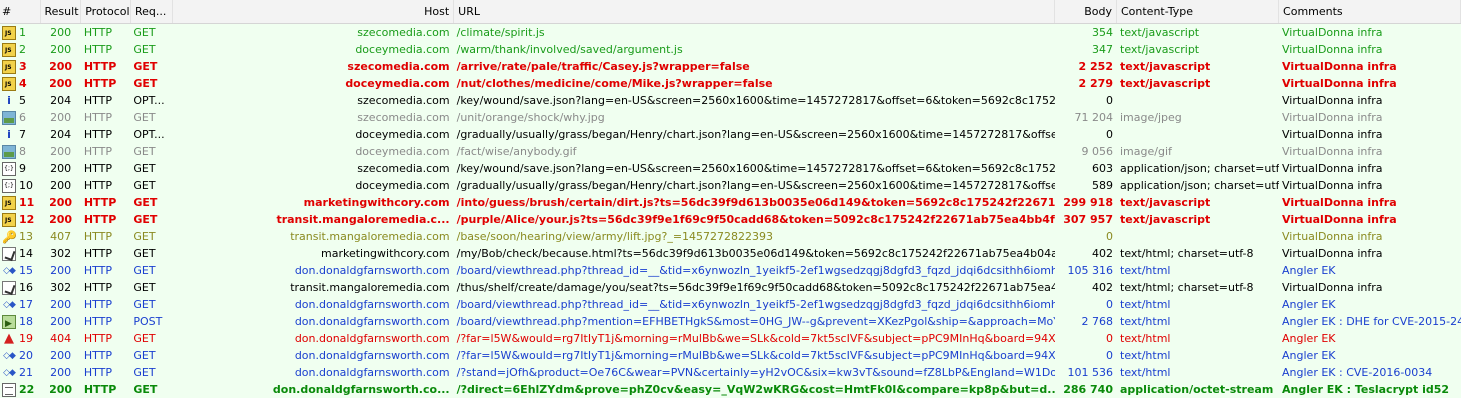 Image resolution: width=1461 pixels, height=409 pixels. I want to click on session-number: 11, so click(27, 202).